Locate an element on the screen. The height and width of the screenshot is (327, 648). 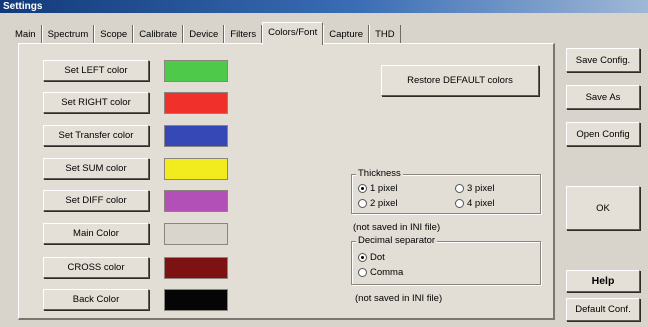
set-diff-color-button: Set DIFF color is located at coordinates (96, 200).